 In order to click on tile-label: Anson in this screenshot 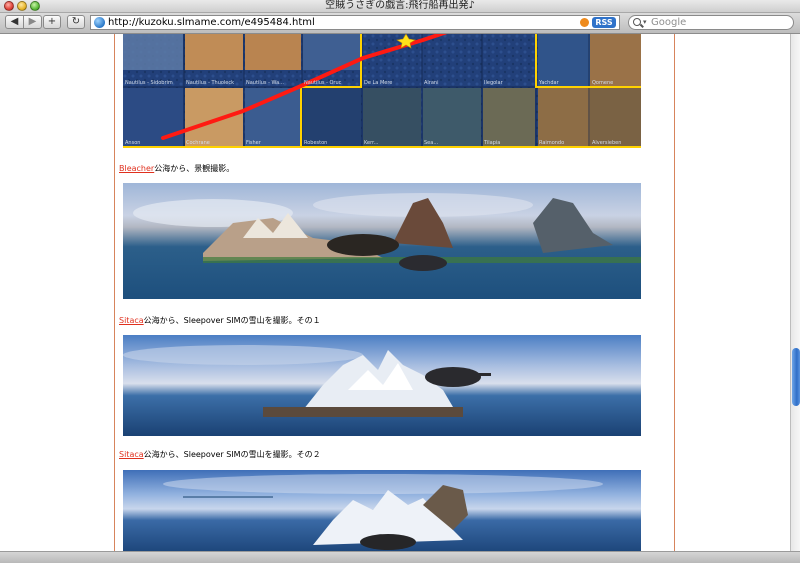, I will do `click(132, 143)`.